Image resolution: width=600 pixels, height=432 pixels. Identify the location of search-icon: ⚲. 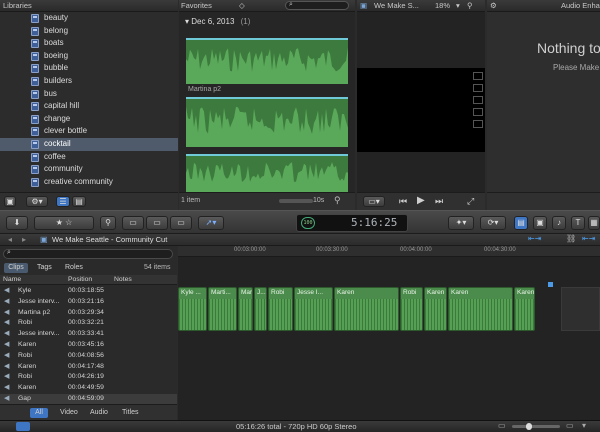
(108, 223).